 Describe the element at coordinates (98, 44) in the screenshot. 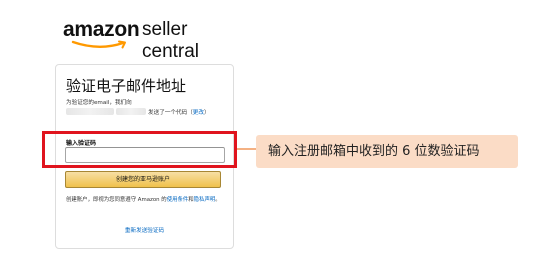

I see `amazon-smile-icon` at that location.